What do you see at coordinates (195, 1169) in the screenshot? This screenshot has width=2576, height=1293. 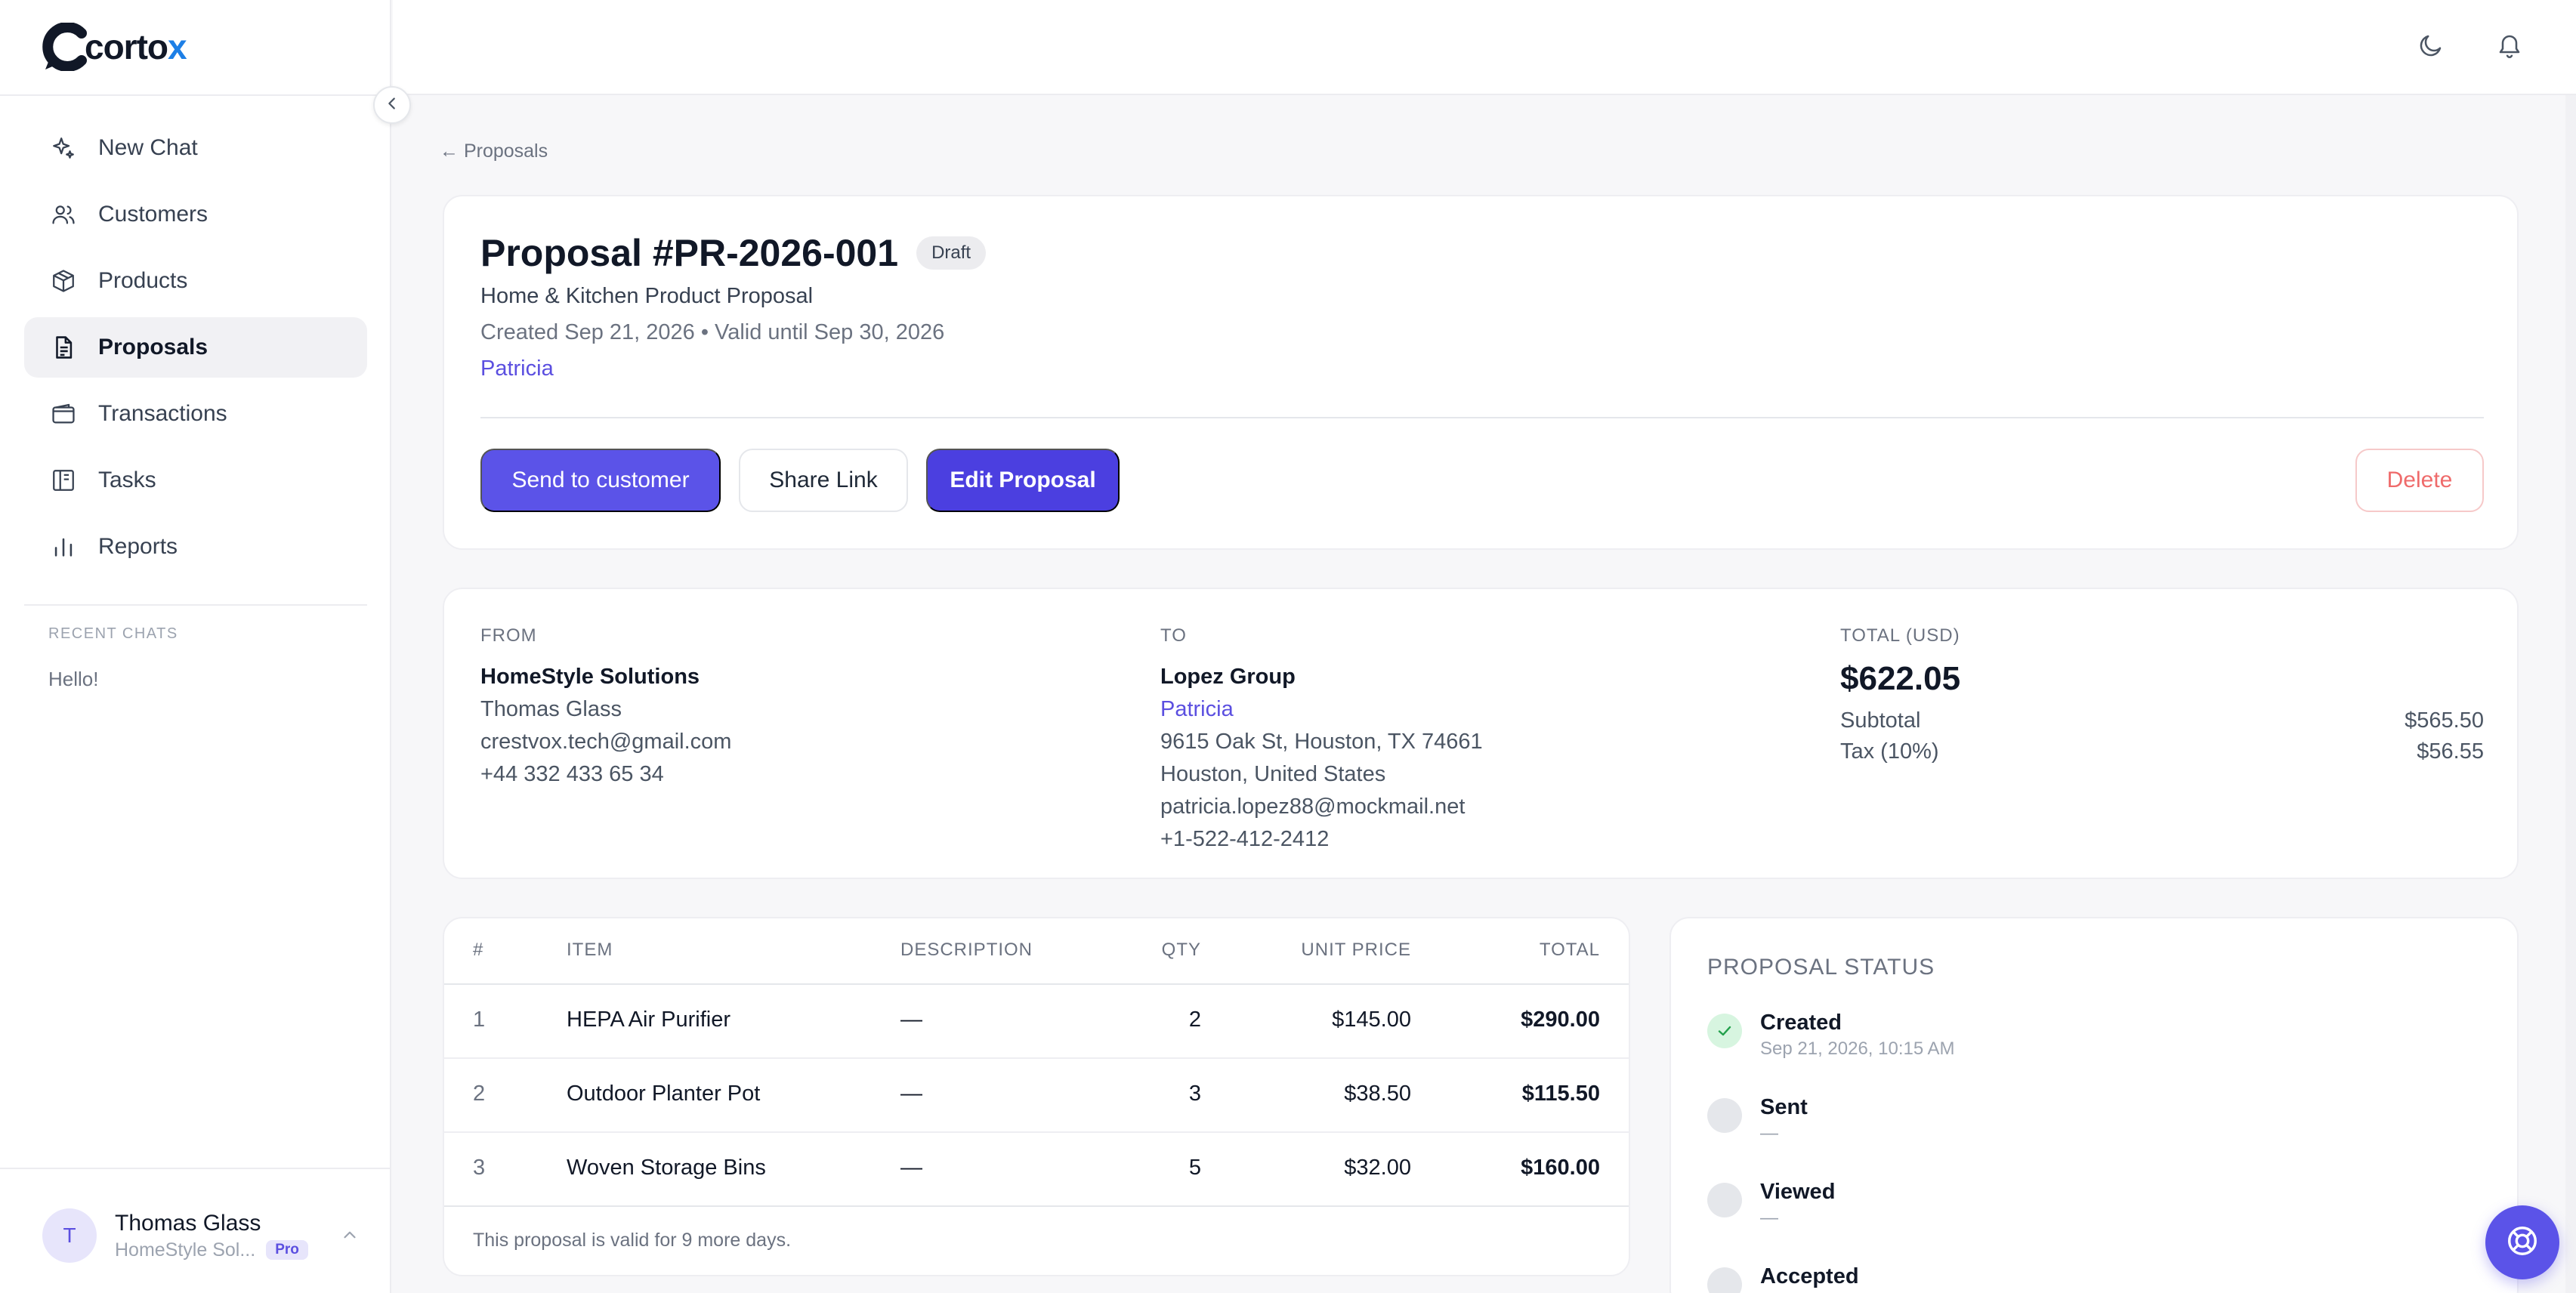 I see `user-divider` at bounding box center [195, 1169].